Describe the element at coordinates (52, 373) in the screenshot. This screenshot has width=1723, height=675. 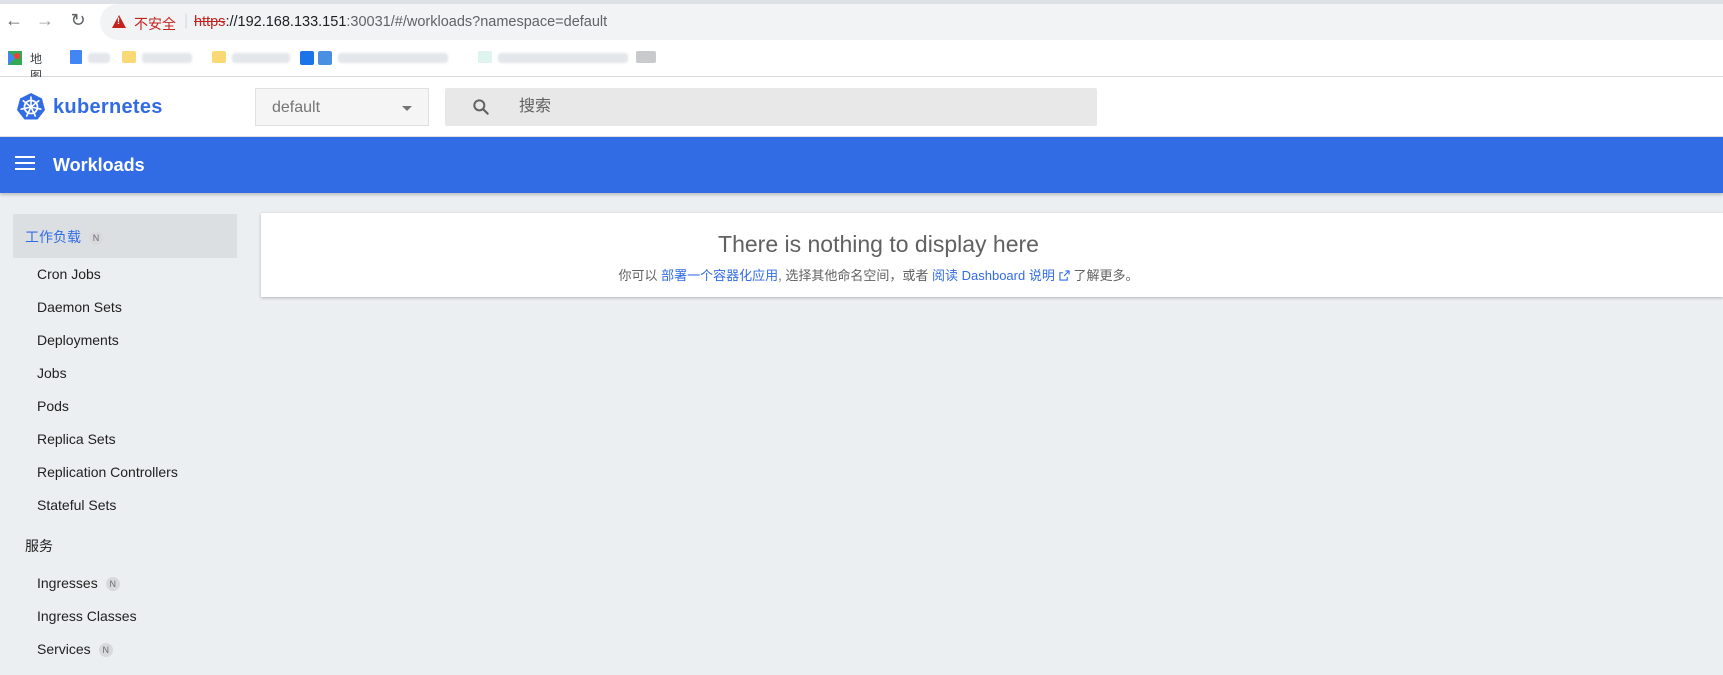
I see `sidebar-item-jobs: Jobs` at that location.